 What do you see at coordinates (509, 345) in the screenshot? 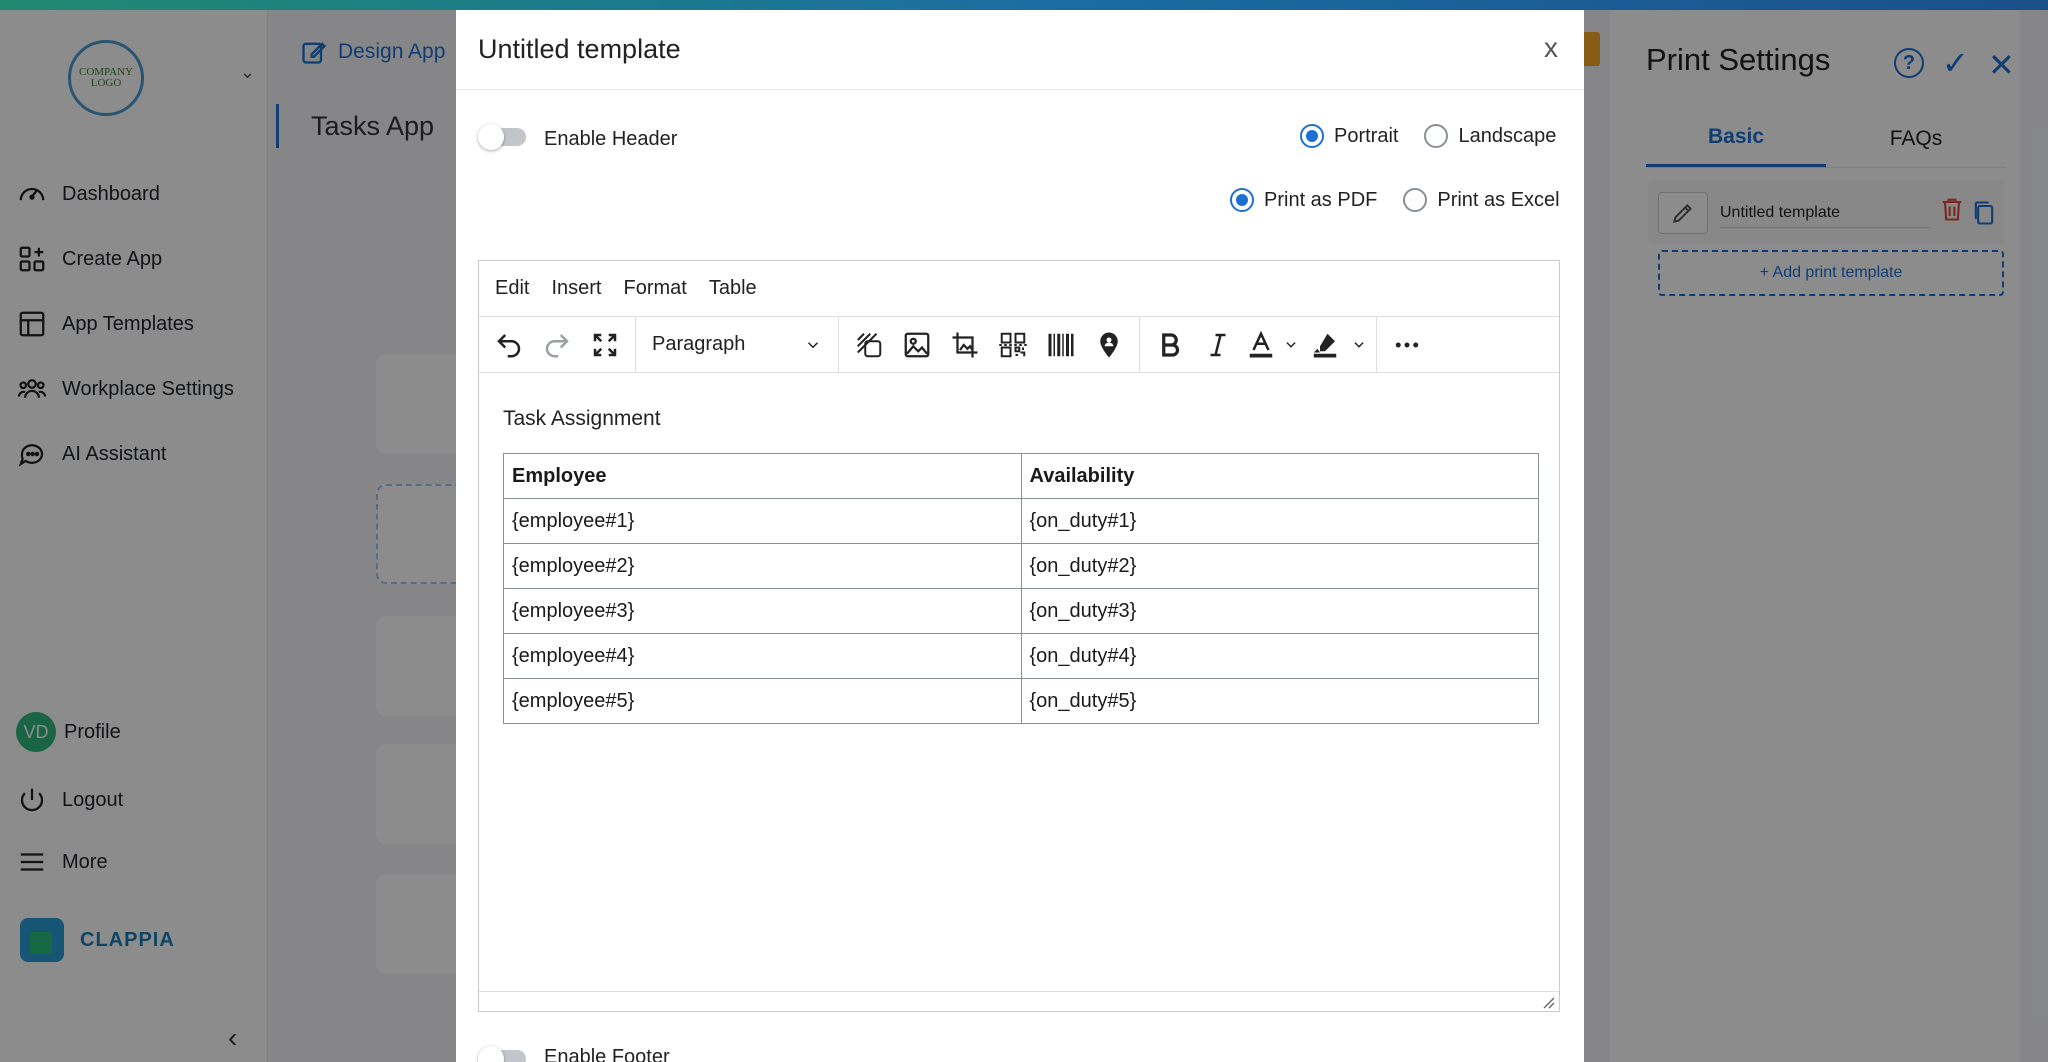
I see `undo-icon` at bounding box center [509, 345].